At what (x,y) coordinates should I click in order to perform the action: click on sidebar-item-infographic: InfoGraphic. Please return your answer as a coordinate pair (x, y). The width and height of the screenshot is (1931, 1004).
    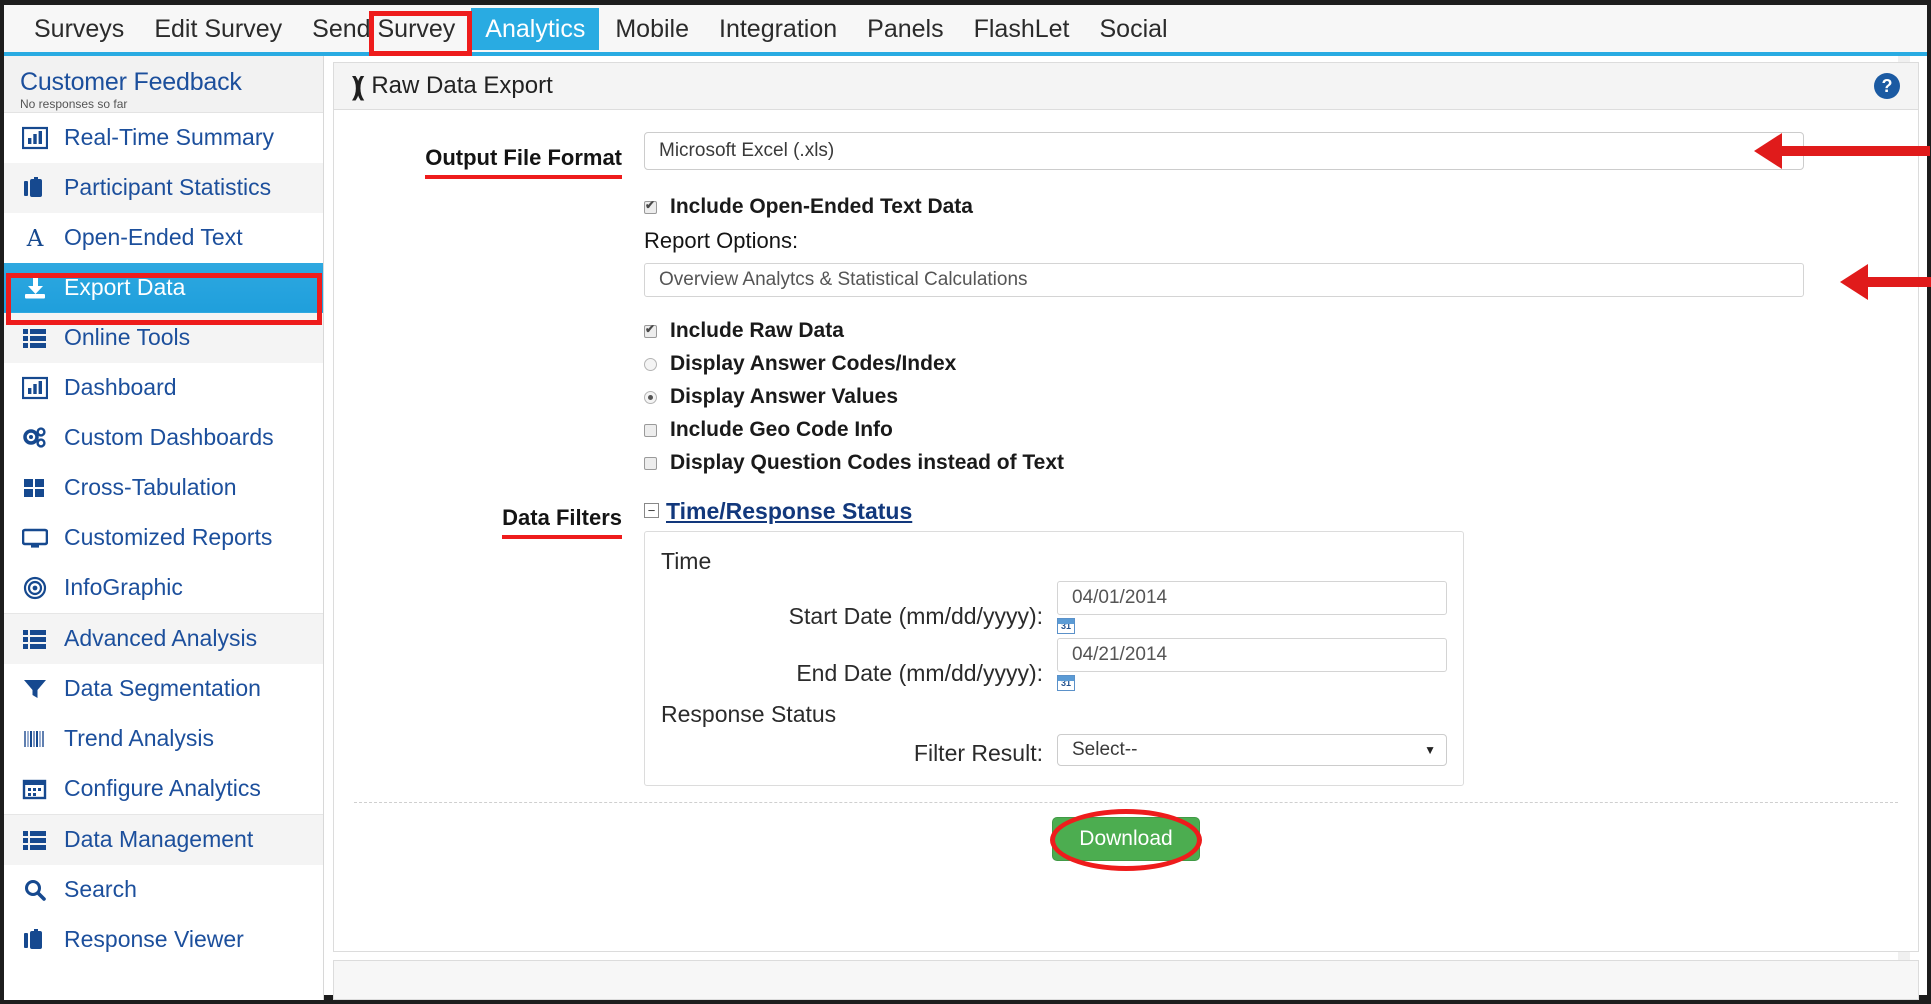
    Looking at the image, I should click on (163, 588).